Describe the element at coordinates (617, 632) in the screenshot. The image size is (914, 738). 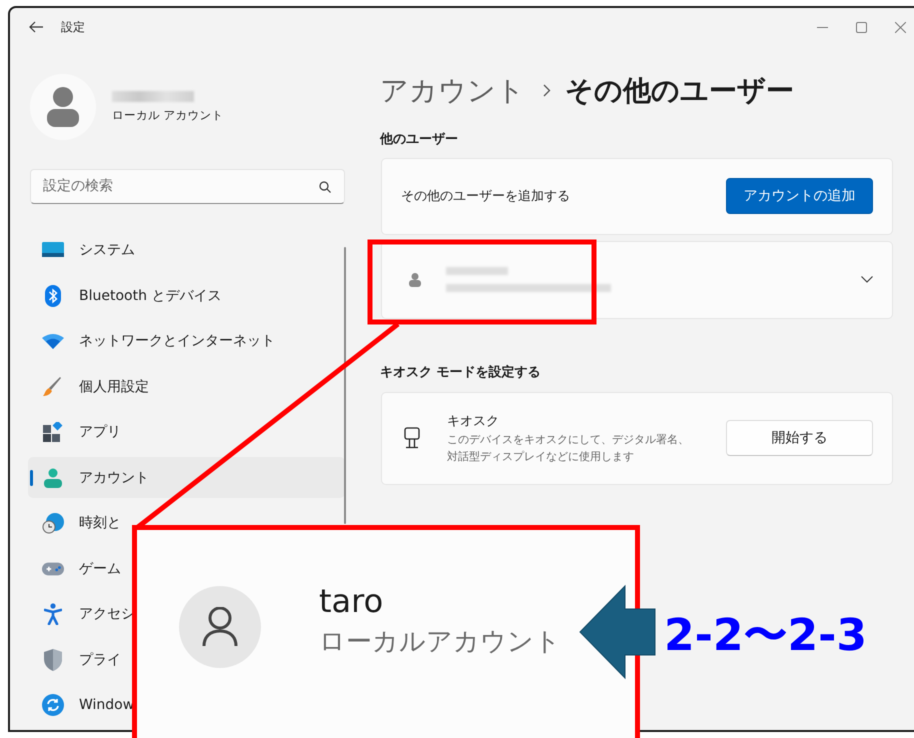
I see `arrow-icon` at that location.